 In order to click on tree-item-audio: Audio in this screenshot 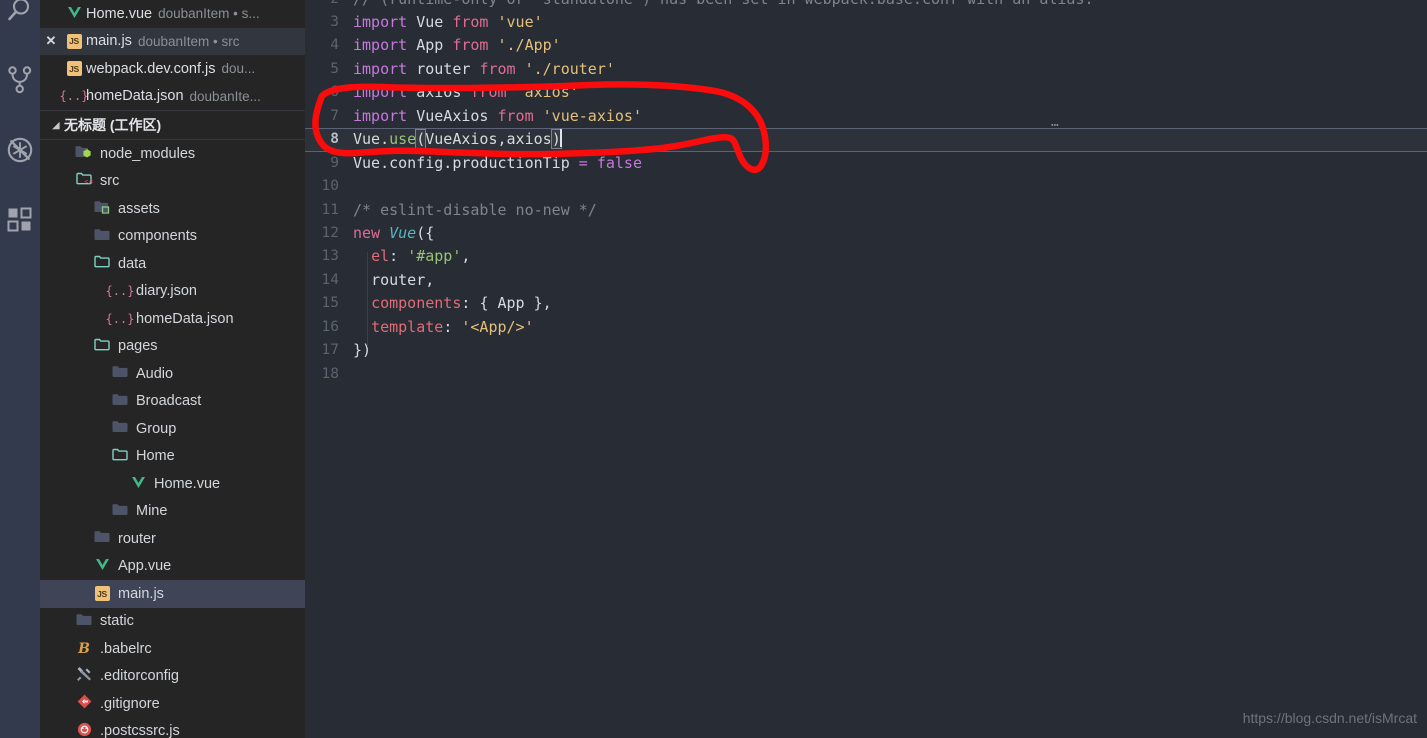, I will do `click(172, 374)`.